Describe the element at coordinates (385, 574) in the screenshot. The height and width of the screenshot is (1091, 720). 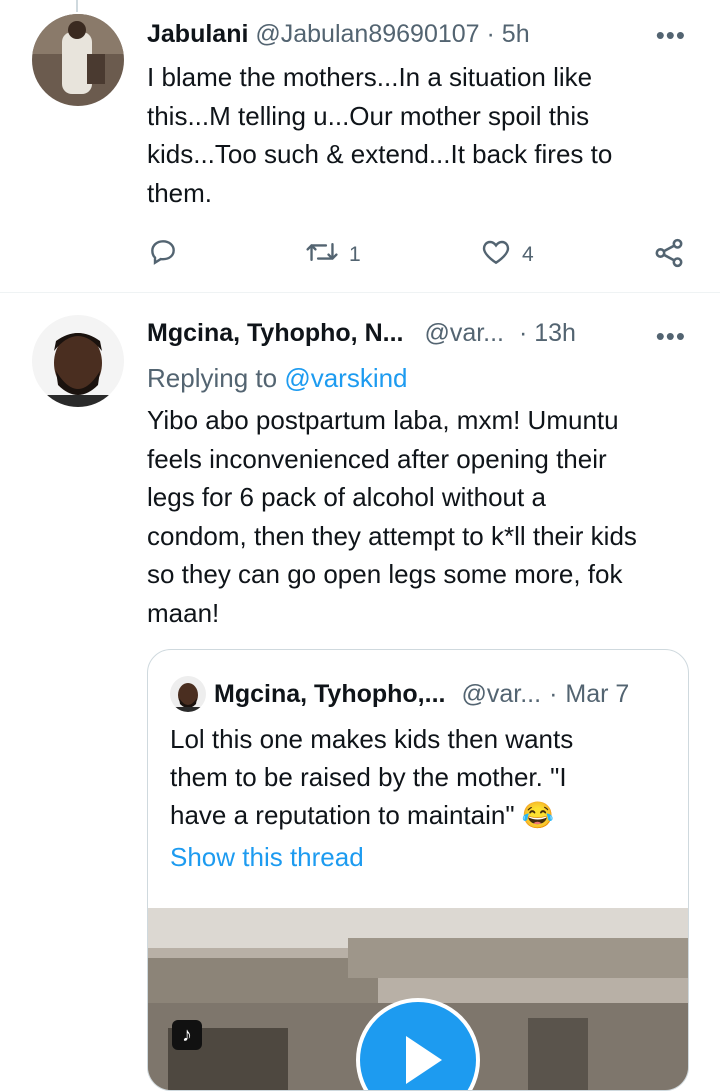
I see `text-line: so they can go open legs some more, fok` at that location.